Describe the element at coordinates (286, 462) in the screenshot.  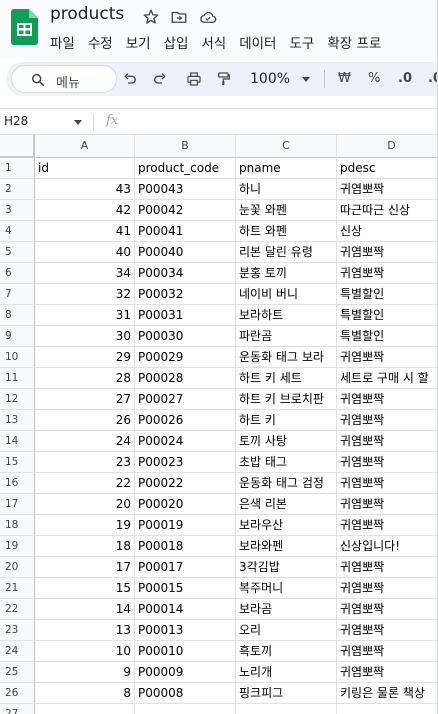
I see `table-cell: 초밥 태그` at that location.